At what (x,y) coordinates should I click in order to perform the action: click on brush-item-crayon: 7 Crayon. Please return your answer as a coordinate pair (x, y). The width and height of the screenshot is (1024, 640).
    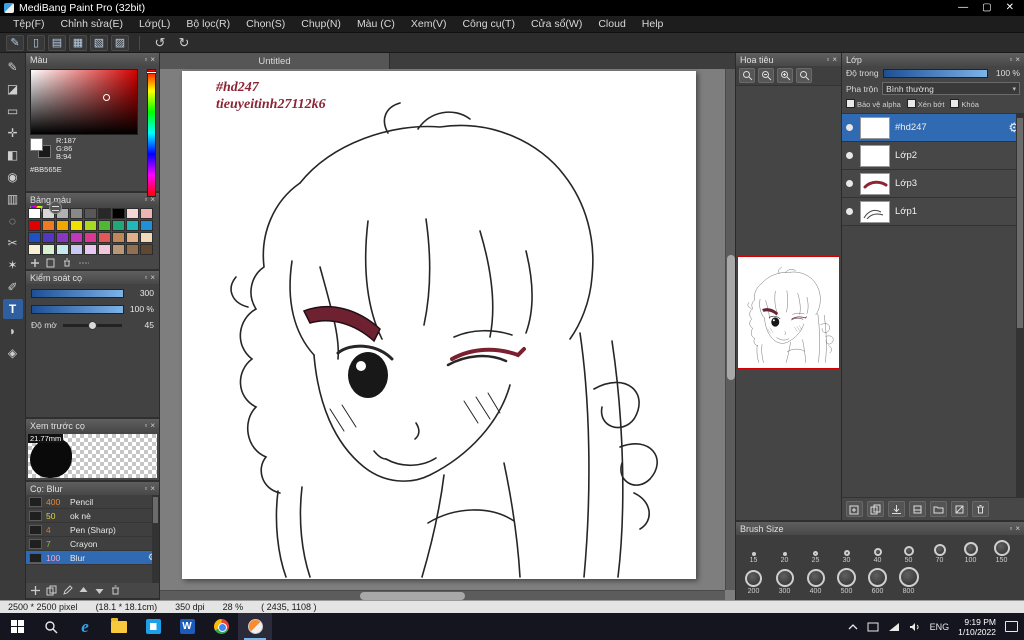
    Looking at the image, I should click on (92, 544).